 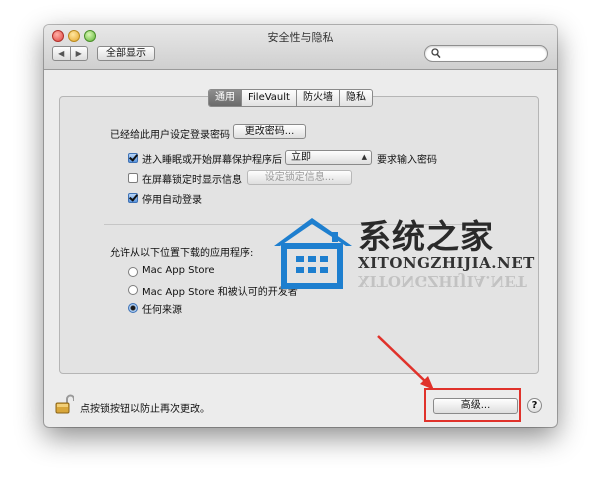 What do you see at coordinates (133, 158) in the screenshot?
I see `require-password-checkbox` at bounding box center [133, 158].